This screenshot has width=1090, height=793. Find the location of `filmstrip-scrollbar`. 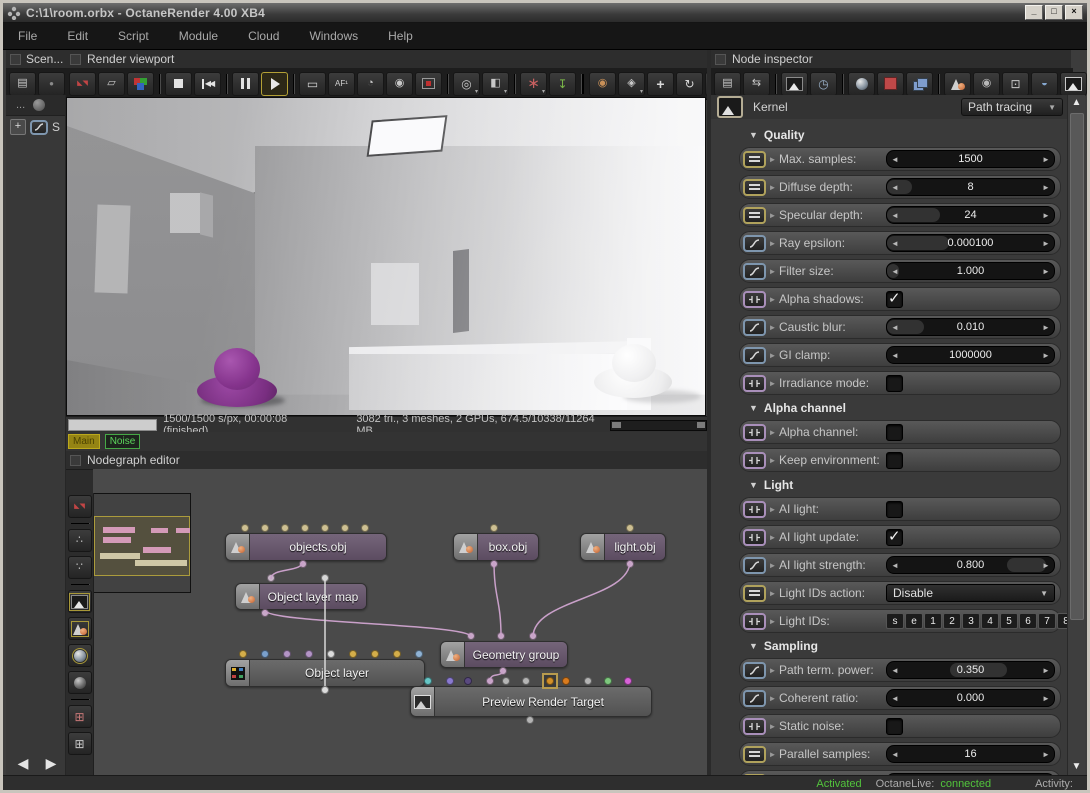

filmstrip-scrollbar is located at coordinates (658, 425).